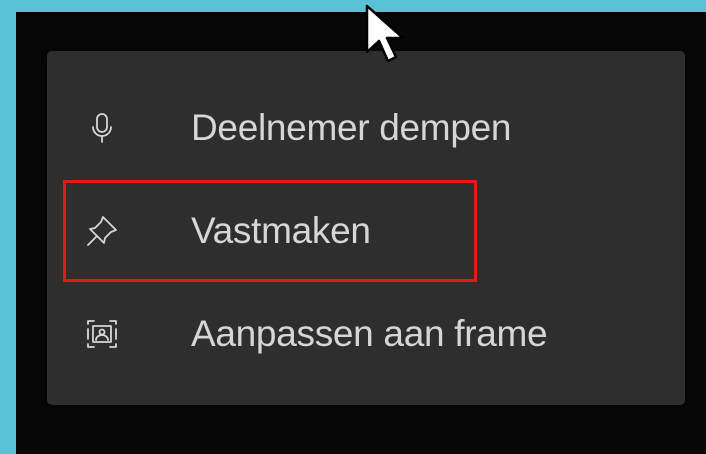  What do you see at coordinates (351, 127) in the screenshot?
I see `menu-item-label: Deelnemer dempen` at bounding box center [351, 127].